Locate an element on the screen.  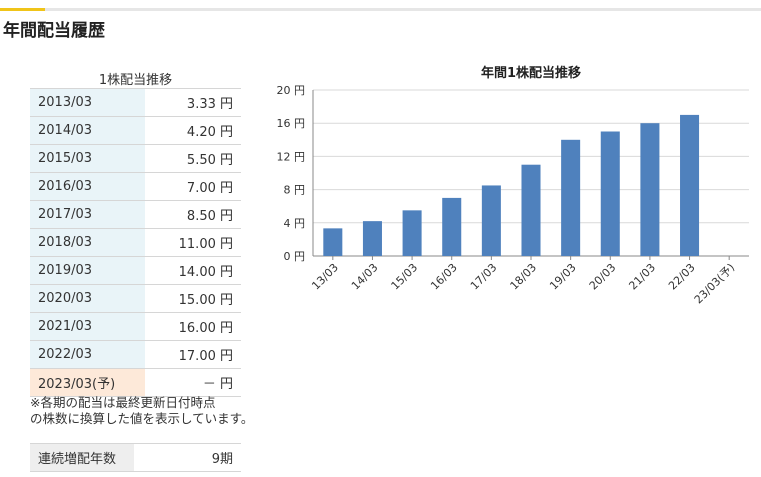
dividend-period-cell: 2021/03 is located at coordinates (87, 326).